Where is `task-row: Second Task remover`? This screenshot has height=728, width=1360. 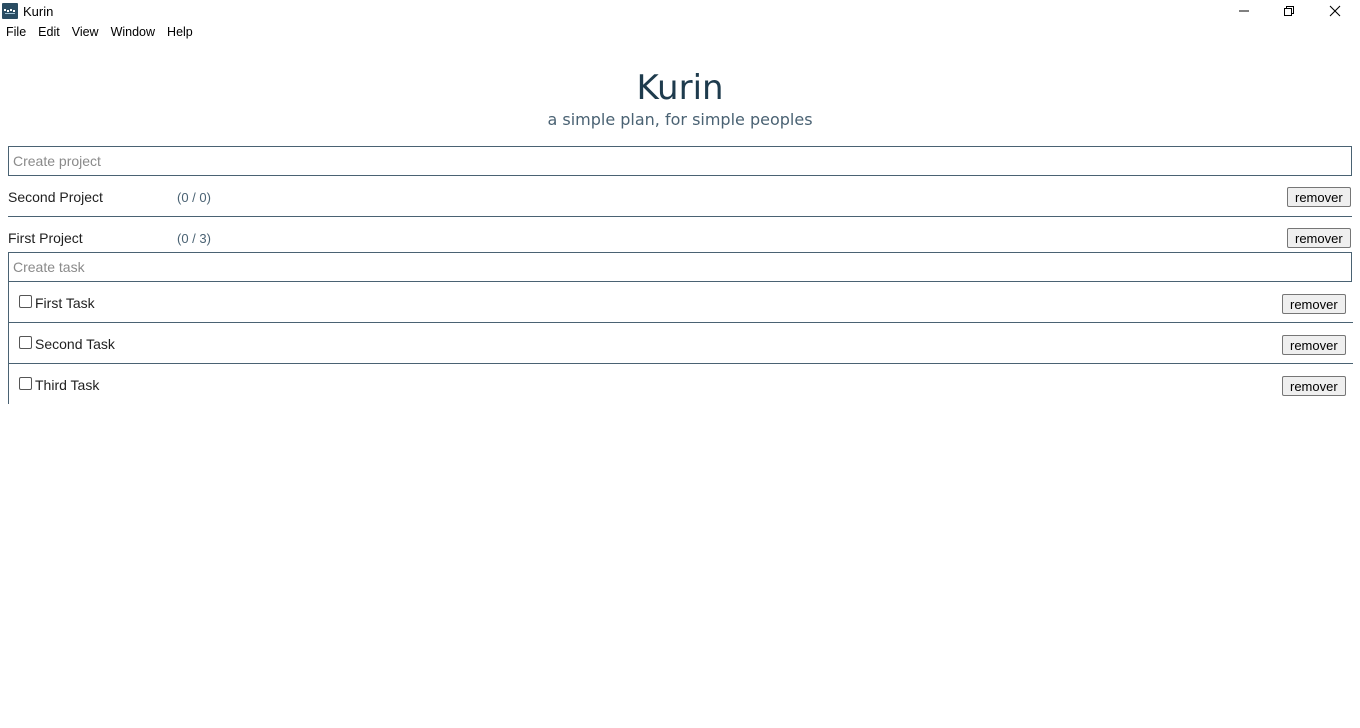 task-row: Second Task remover is located at coordinates (681, 343).